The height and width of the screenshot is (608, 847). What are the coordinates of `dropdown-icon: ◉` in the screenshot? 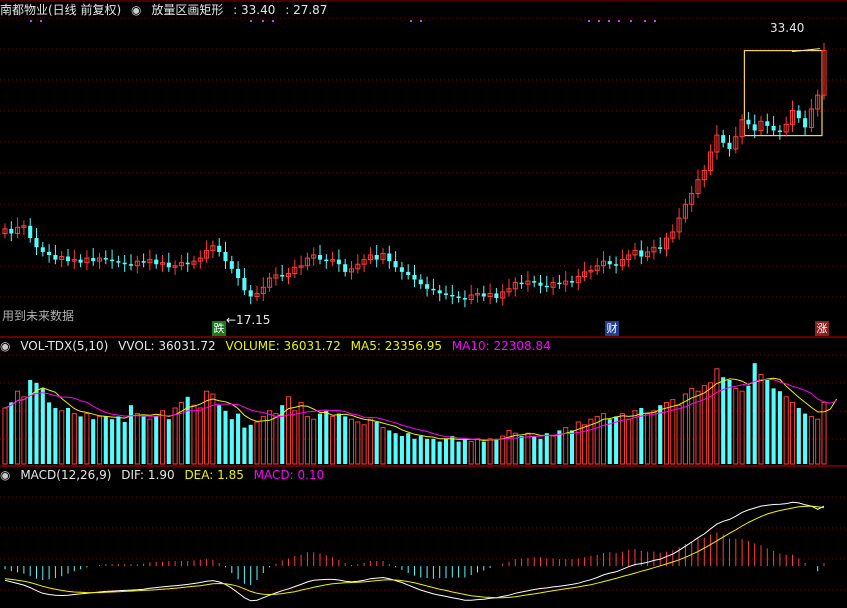 It's located at (136, 10).